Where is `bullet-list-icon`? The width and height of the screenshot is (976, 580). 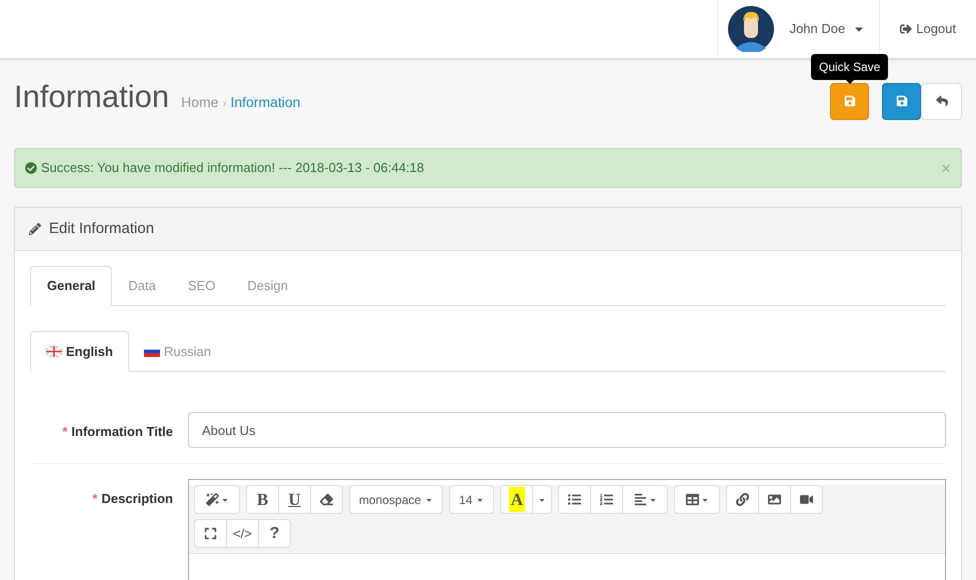 bullet-list-icon is located at coordinates (575, 499).